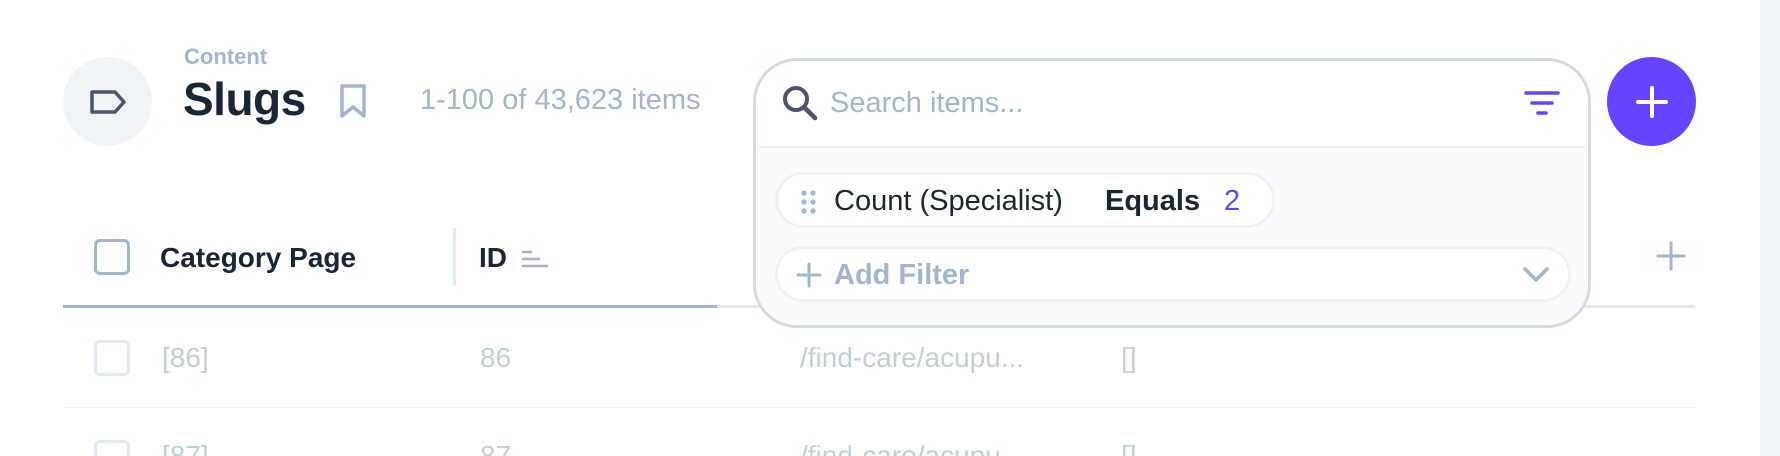 The image size is (1780, 456). I want to click on cell-id: 87, so click(495, 448).